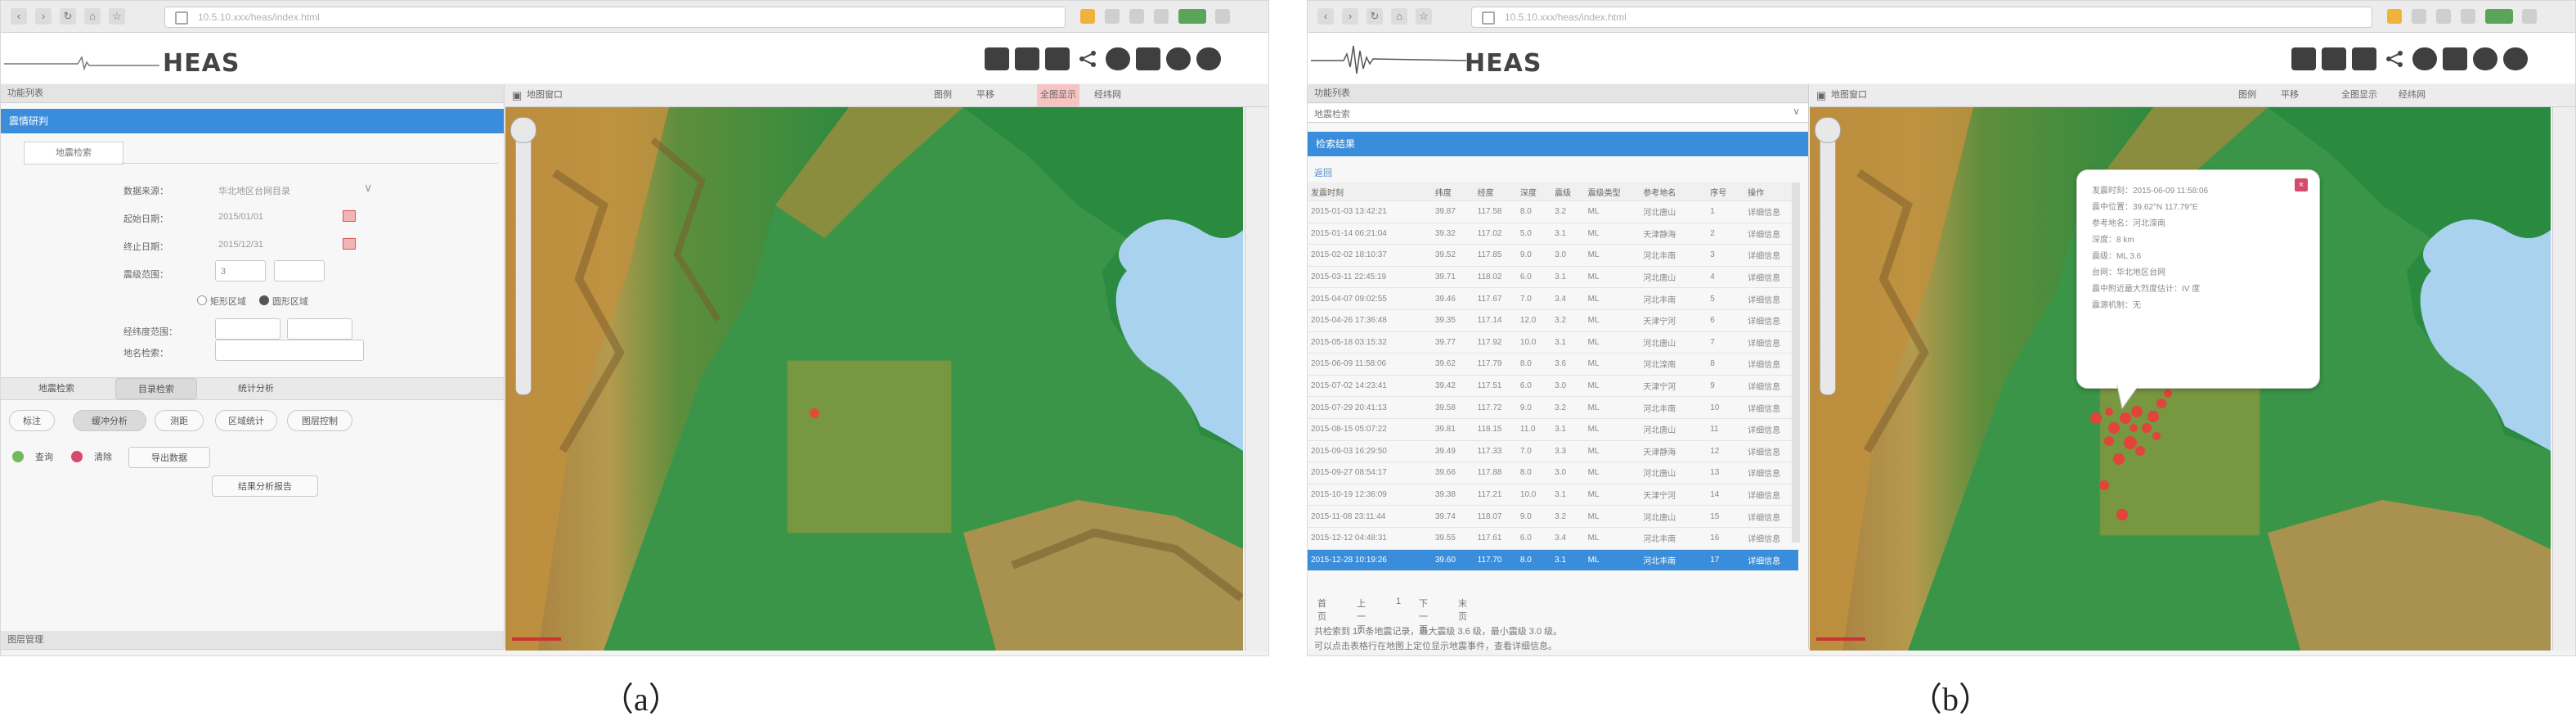  Describe the element at coordinates (319, 420) in the screenshot. I see `layer-control-button: 图层控制` at that location.